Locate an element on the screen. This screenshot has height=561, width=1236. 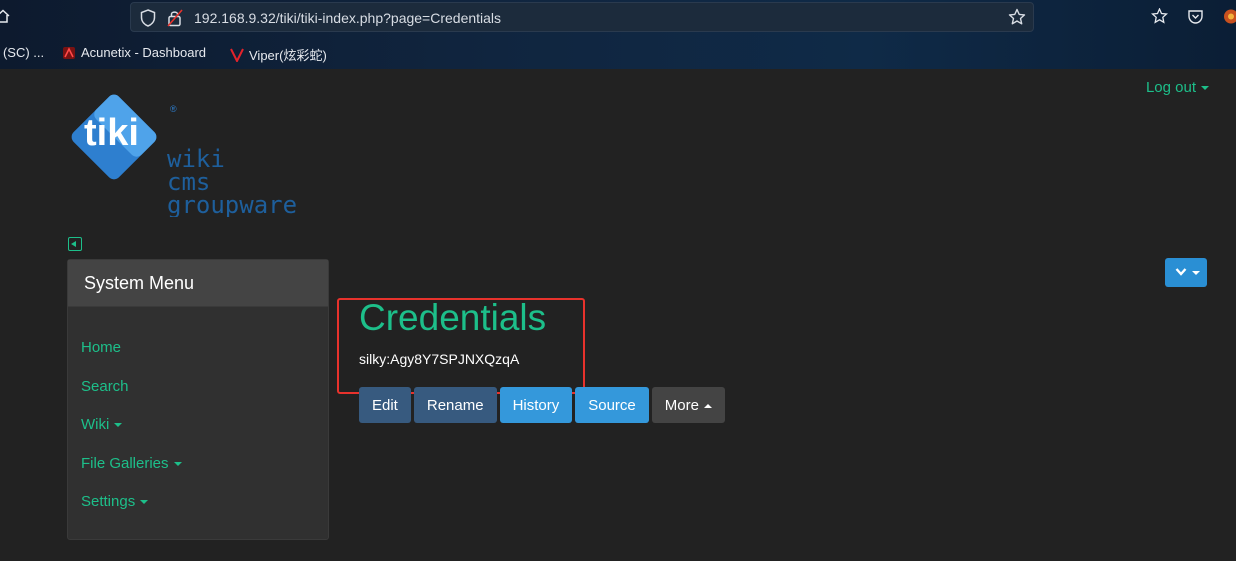
bookmark-label: Viper(炫彩蛇) is located at coordinates (288, 55).